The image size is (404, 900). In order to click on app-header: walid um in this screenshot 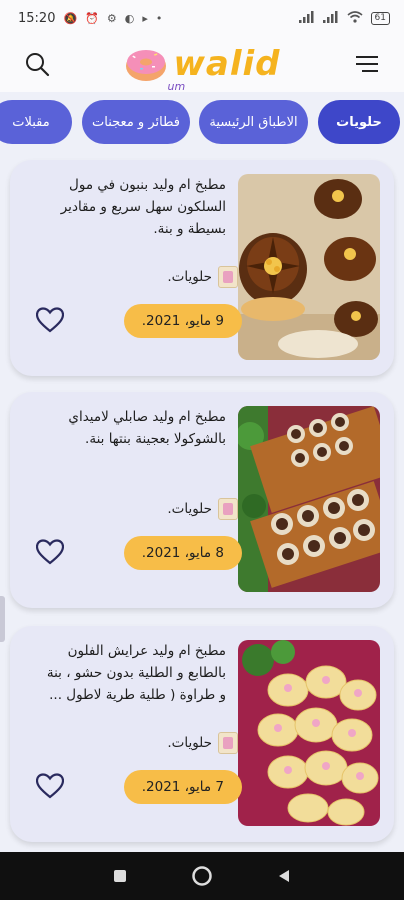, I will do `click(202, 64)`.